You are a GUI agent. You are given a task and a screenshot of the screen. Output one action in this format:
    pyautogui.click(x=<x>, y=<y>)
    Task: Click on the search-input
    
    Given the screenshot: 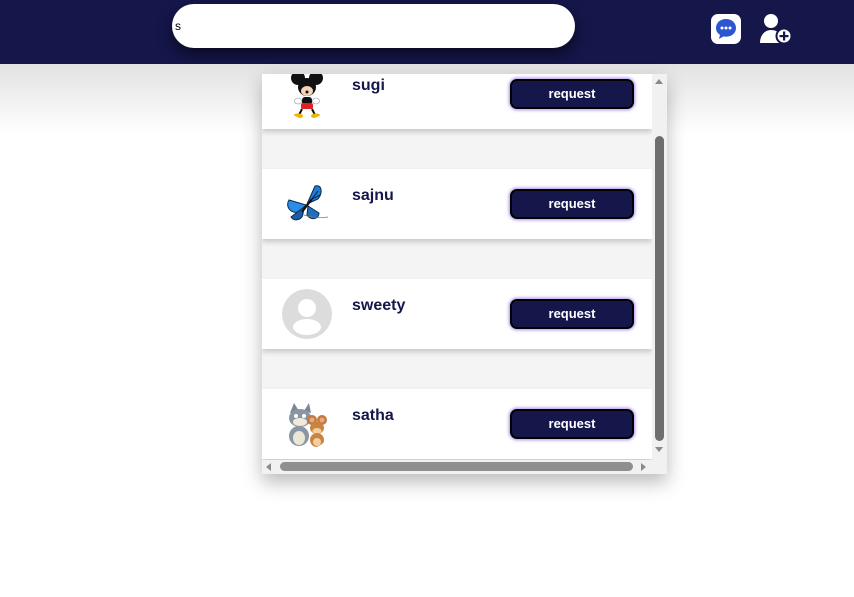 What is the action you would take?
    pyautogui.click(x=373, y=26)
    